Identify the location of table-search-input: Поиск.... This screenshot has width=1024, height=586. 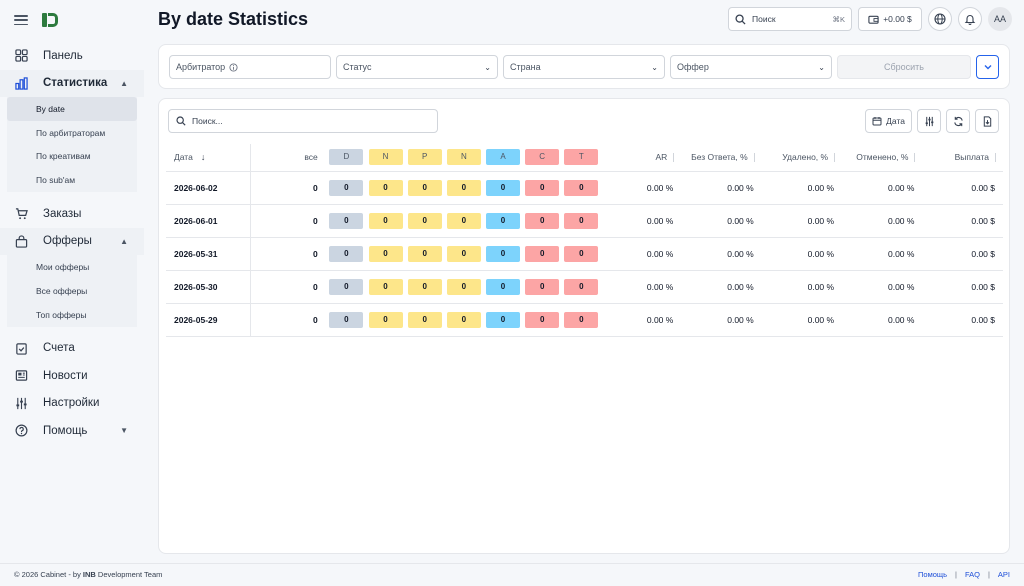
(303, 121).